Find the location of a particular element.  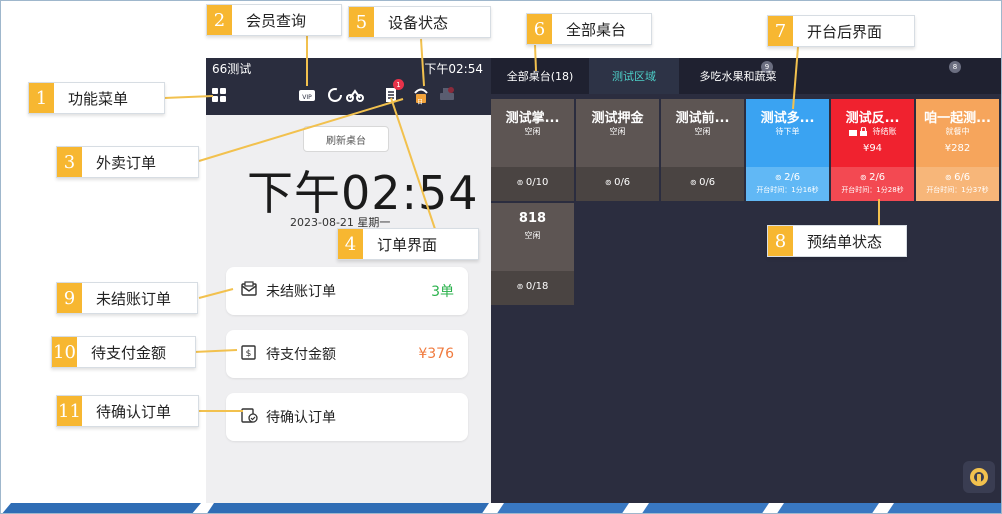

tab-test-area: 测试区域 9 is located at coordinates (681, 76).